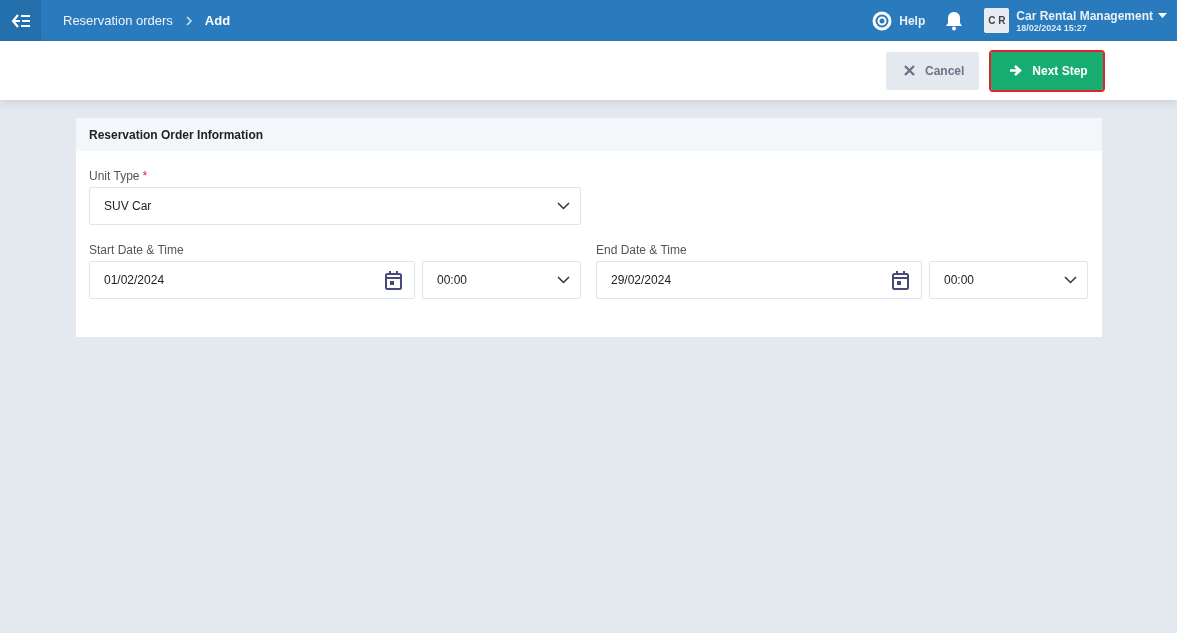  What do you see at coordinates (1016, 70) in the screenshot?
I see `arrow-right-icon` at bounding box center [1016, 70].